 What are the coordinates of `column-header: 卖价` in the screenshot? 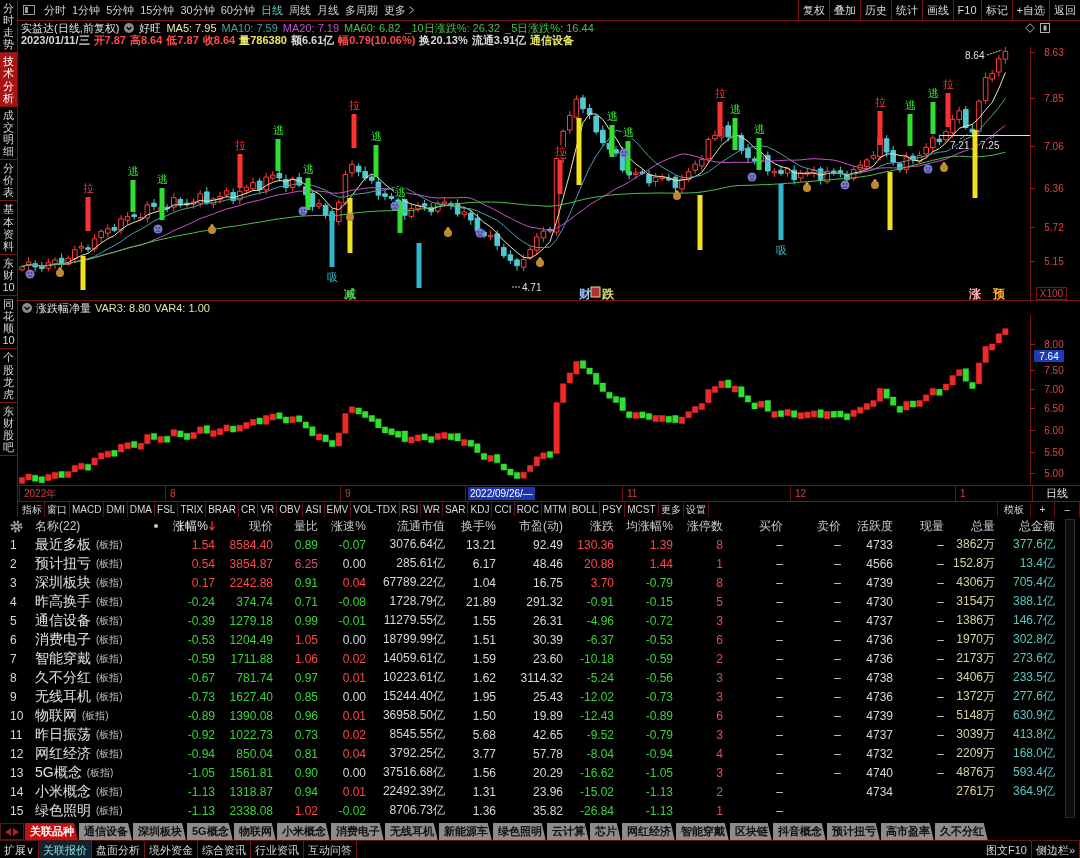 It's located at (829, 526).